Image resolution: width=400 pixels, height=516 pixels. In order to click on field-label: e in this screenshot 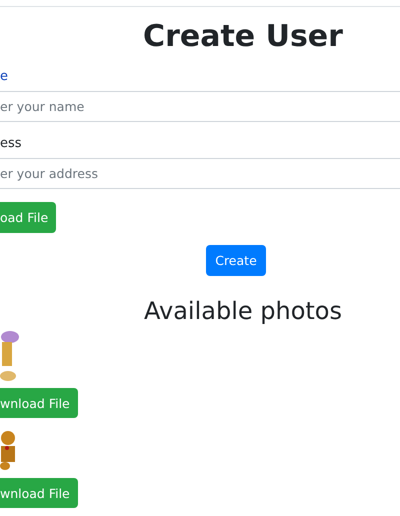, I will do `click(4, 77)`.